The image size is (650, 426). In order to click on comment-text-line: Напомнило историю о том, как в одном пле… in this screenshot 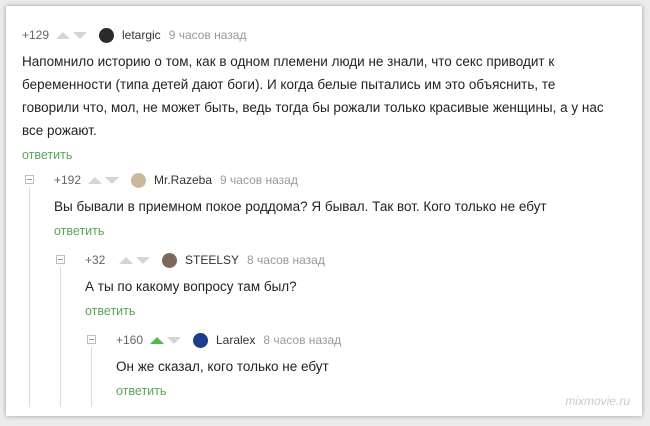, I will do `click(288, 61)`.